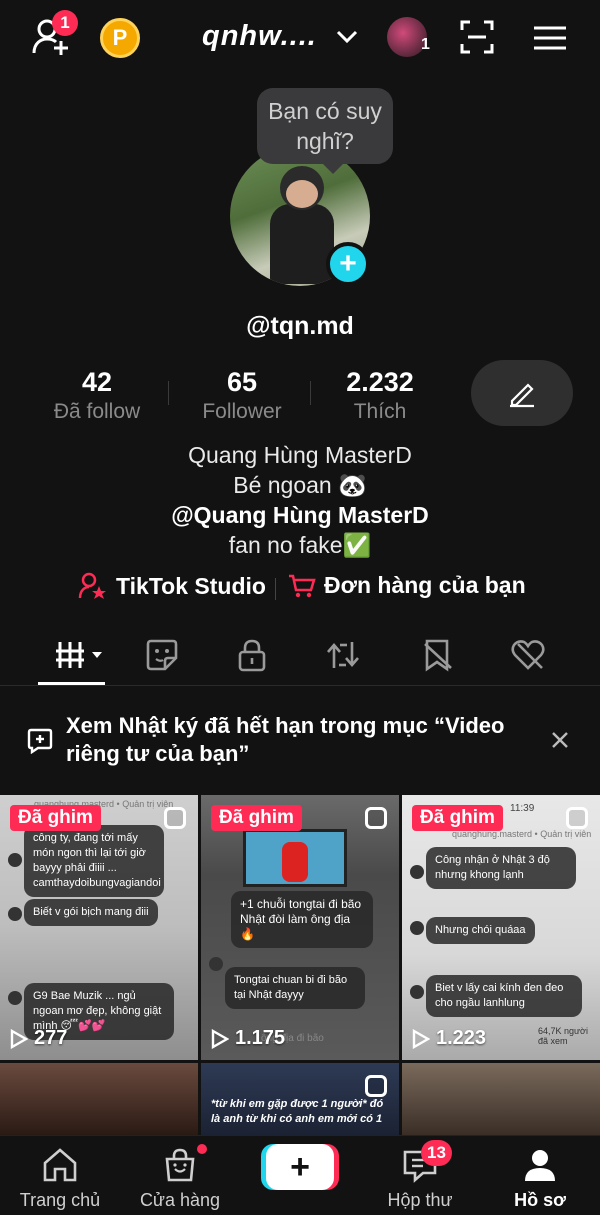 This screenshot has height=1215, width=600. I want to click on tab-stickers, so click(162, 655).